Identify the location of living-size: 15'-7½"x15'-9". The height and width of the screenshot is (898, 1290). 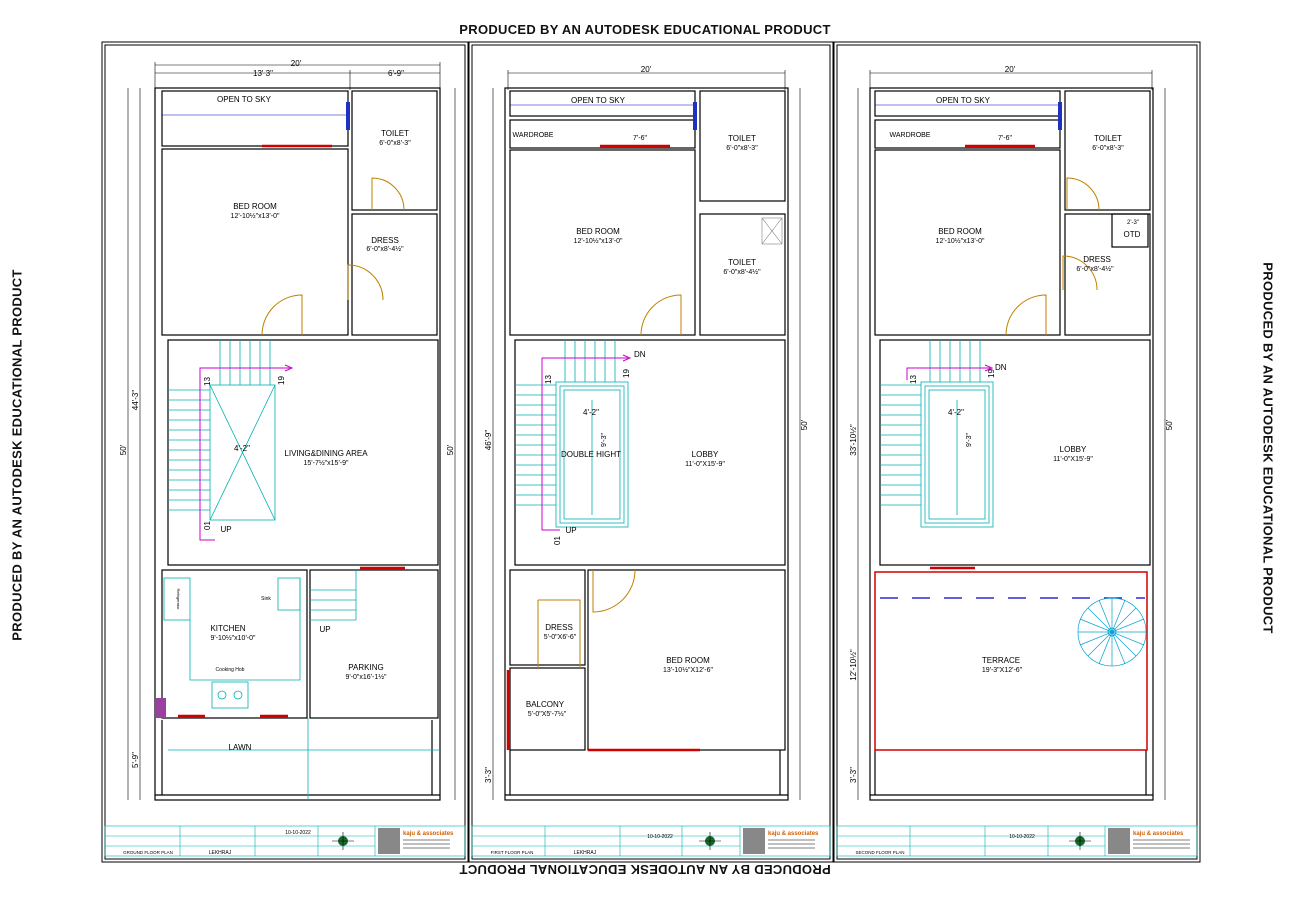
(326, 463).